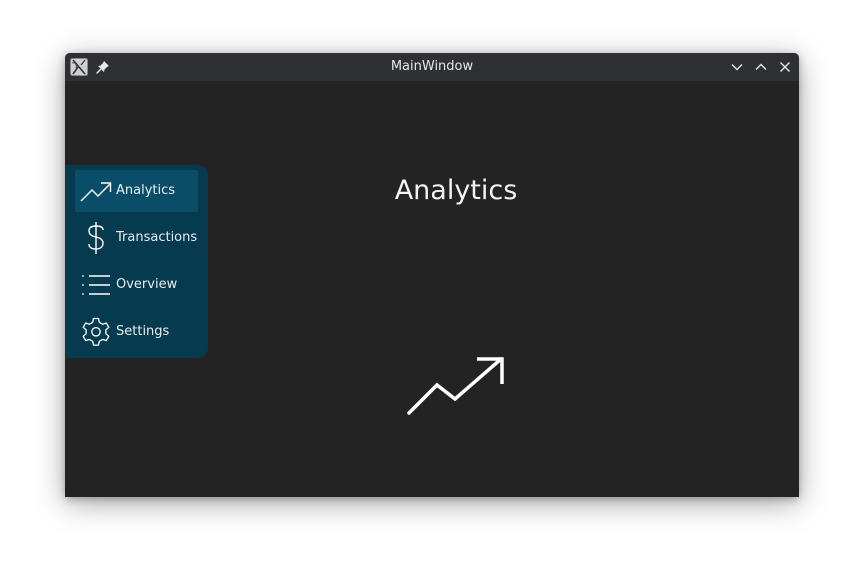 The image size is (864, 574). I want to click on dollar-icon, so click(96, 238).